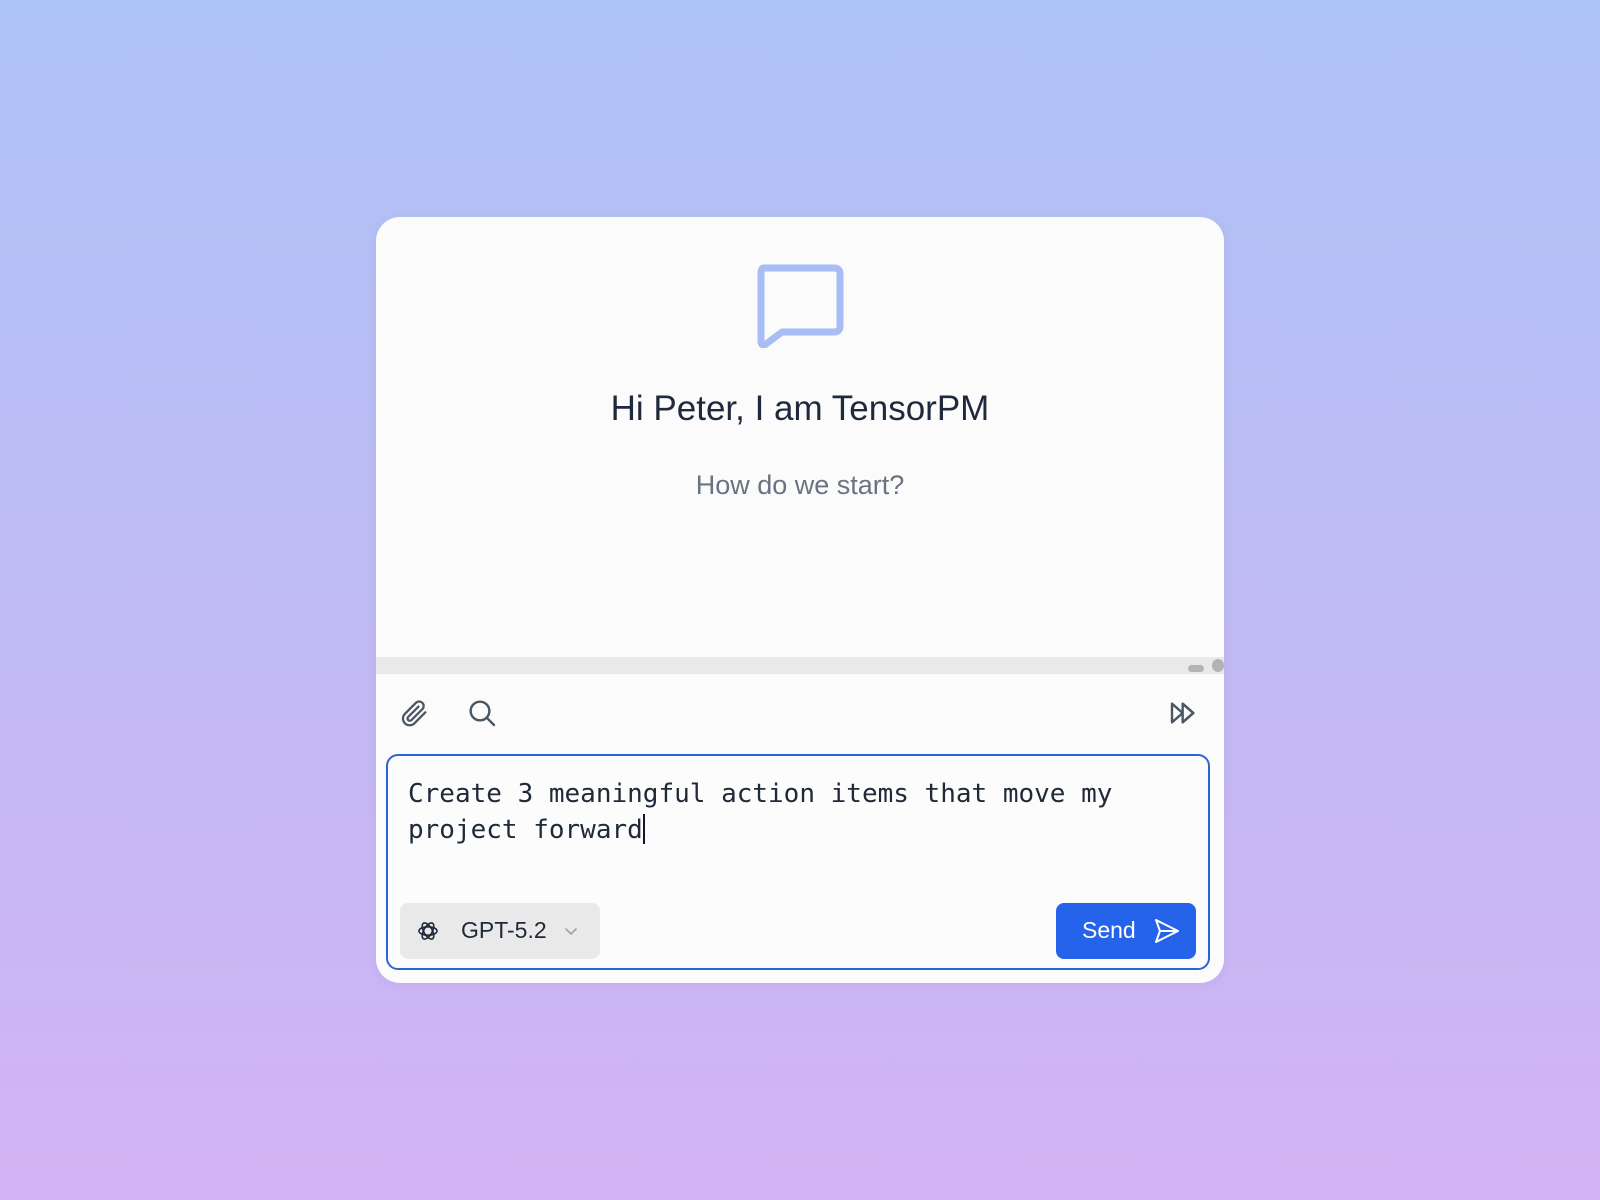  Describe the element at coordinates (1196, 668) in the screenshot. I see `scrollbar-thumb` at that location.